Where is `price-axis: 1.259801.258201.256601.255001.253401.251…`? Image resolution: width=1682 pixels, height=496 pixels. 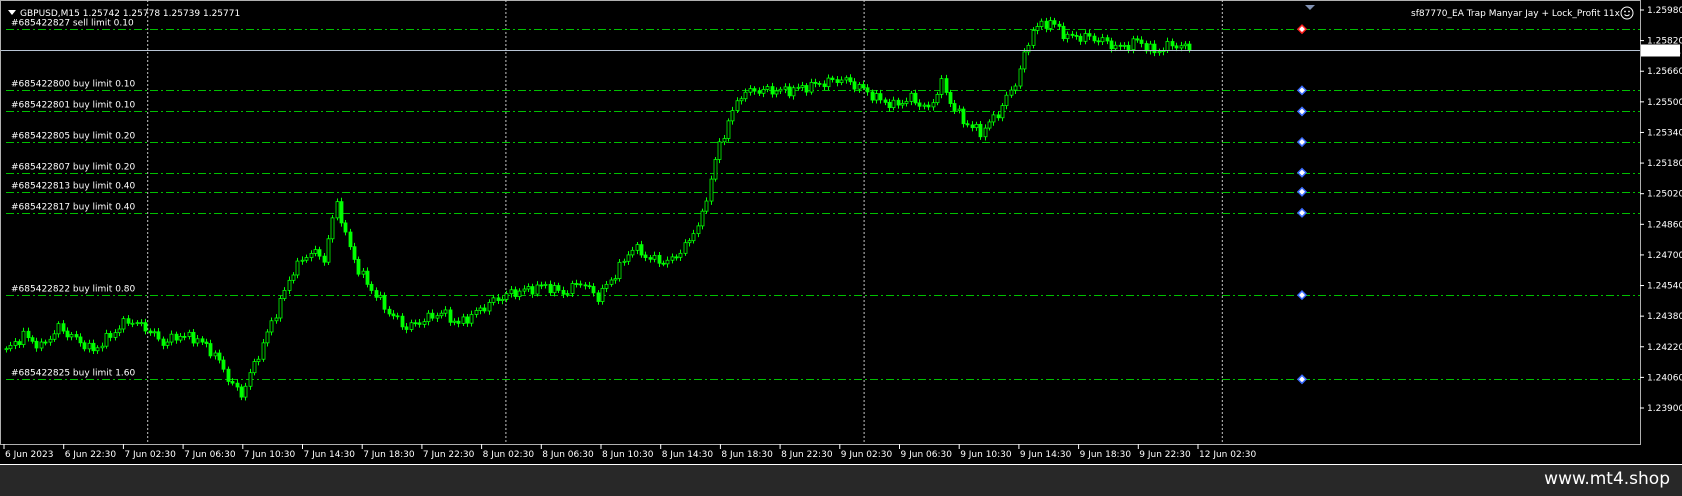
price-axis: 1.259801.258201.256601.255001.253401.251… is located at coordinates (1661, 210).